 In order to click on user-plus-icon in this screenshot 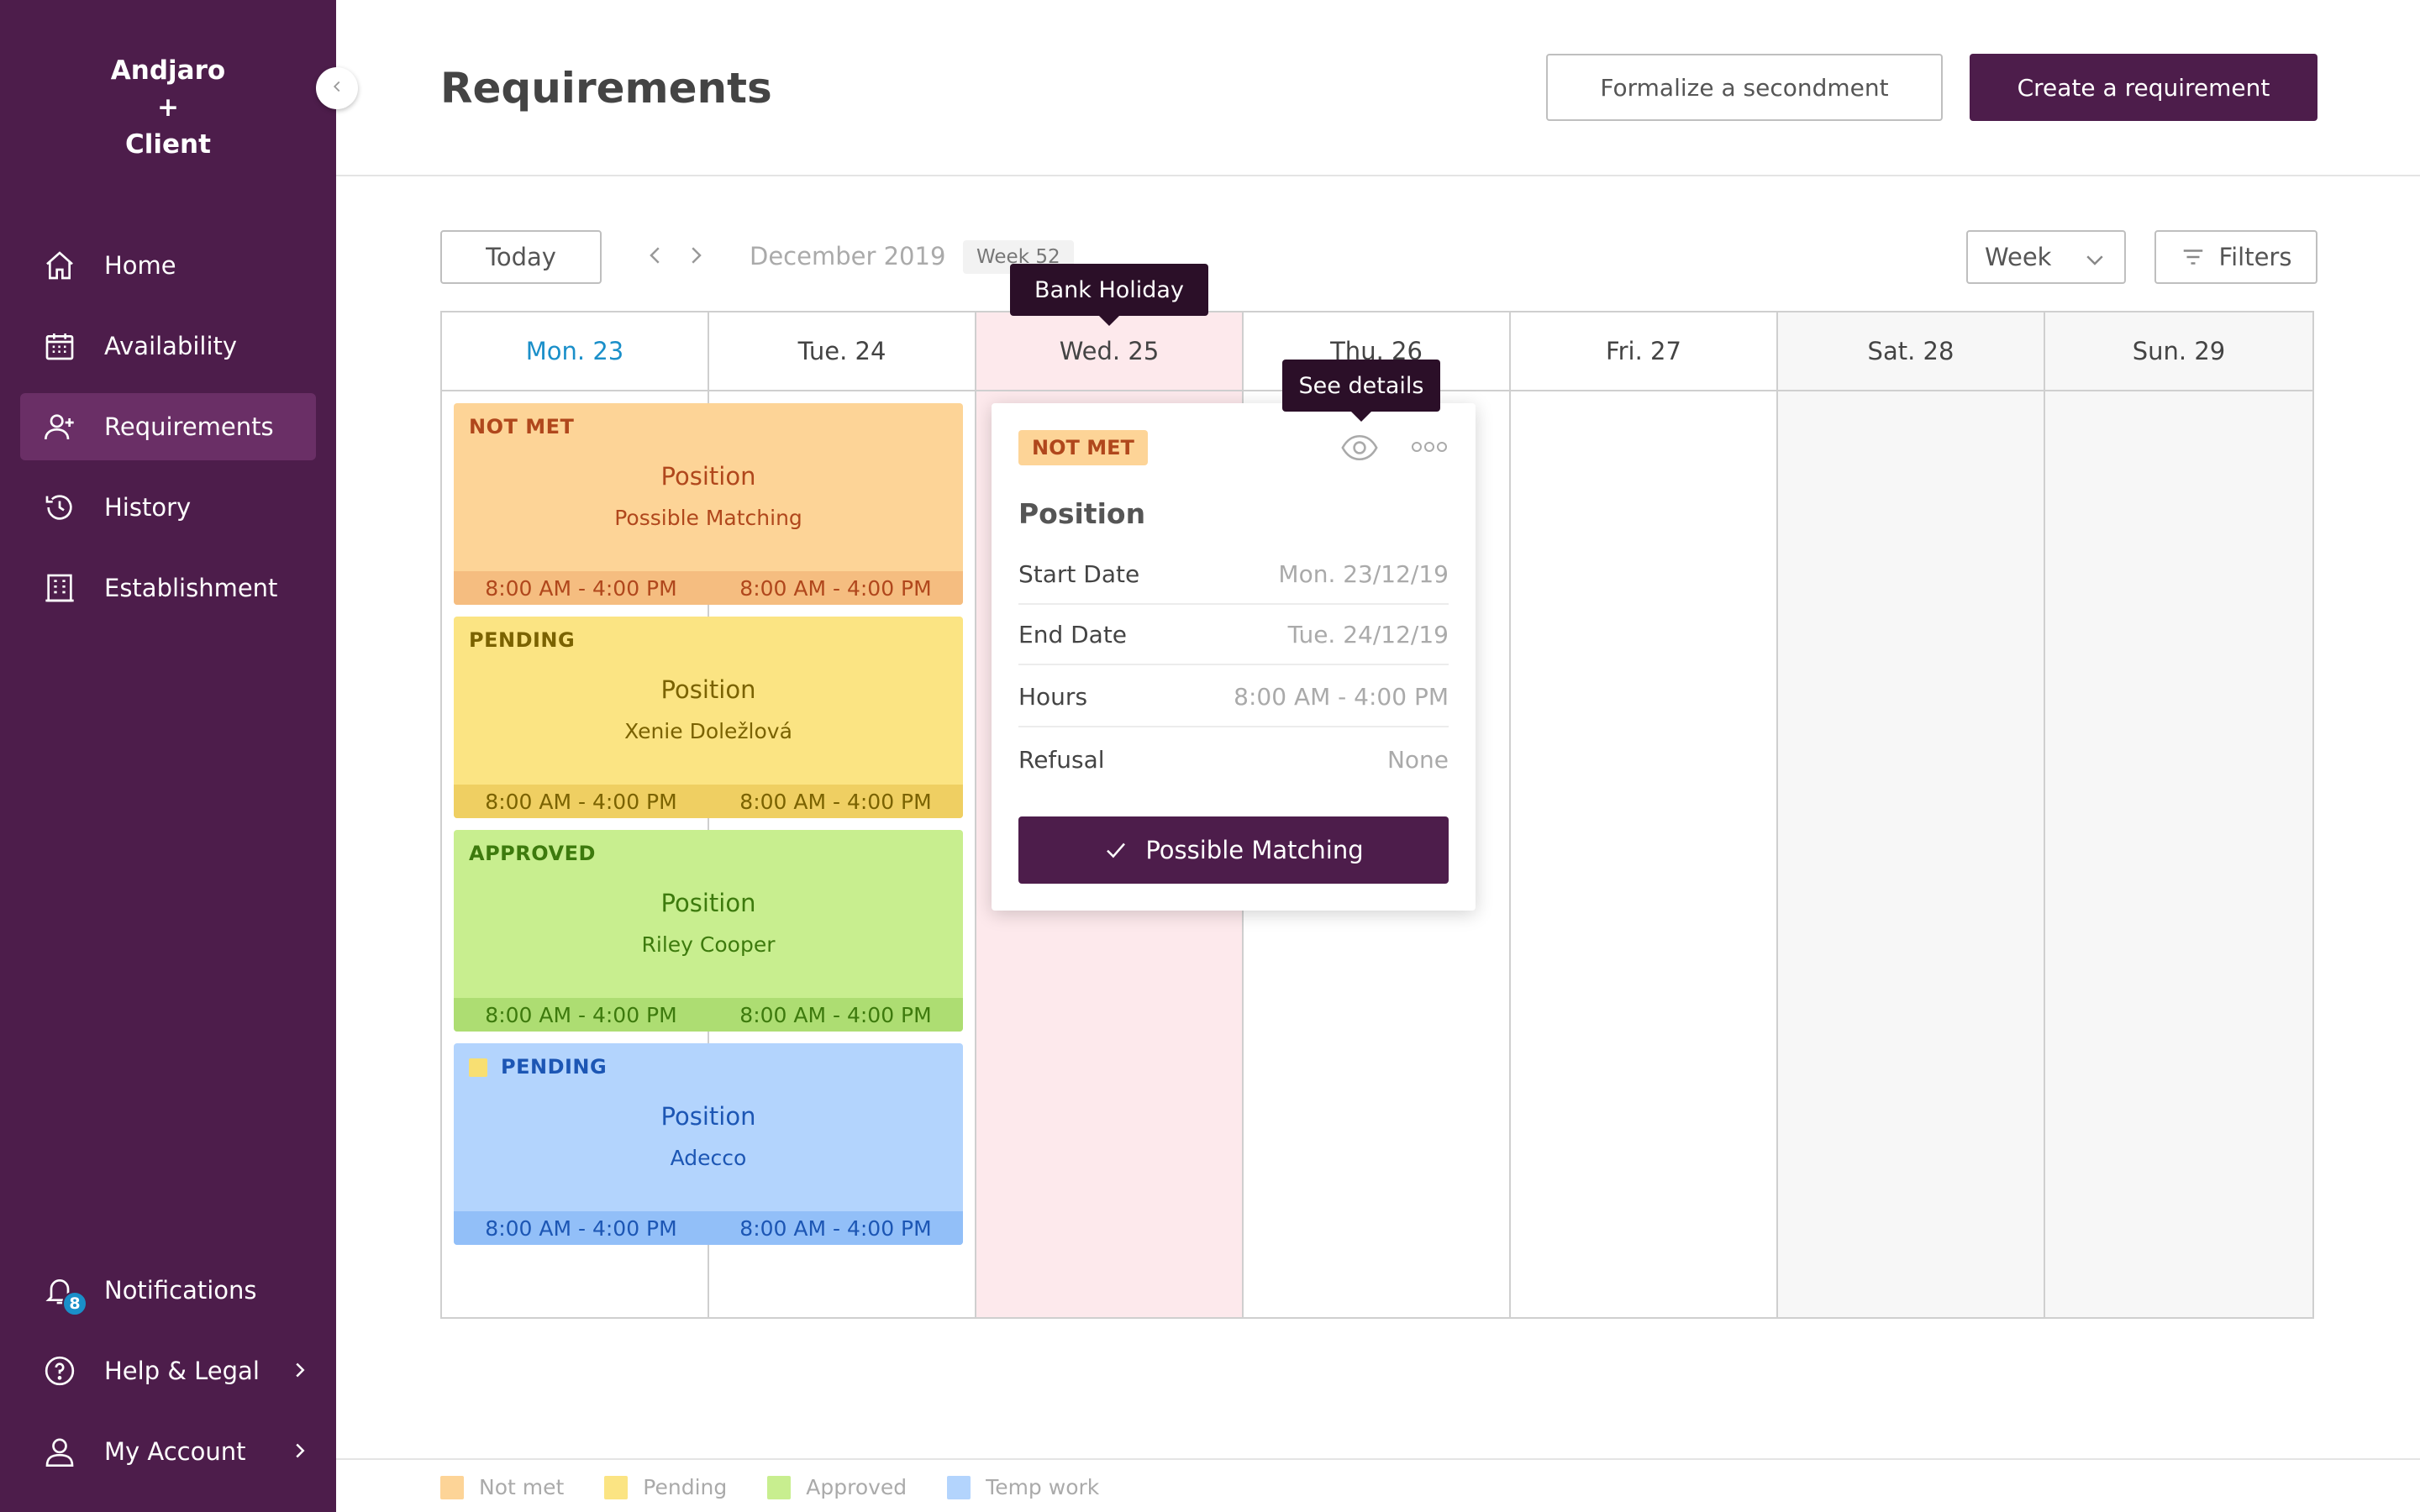, I will do `click(60, 426)`.